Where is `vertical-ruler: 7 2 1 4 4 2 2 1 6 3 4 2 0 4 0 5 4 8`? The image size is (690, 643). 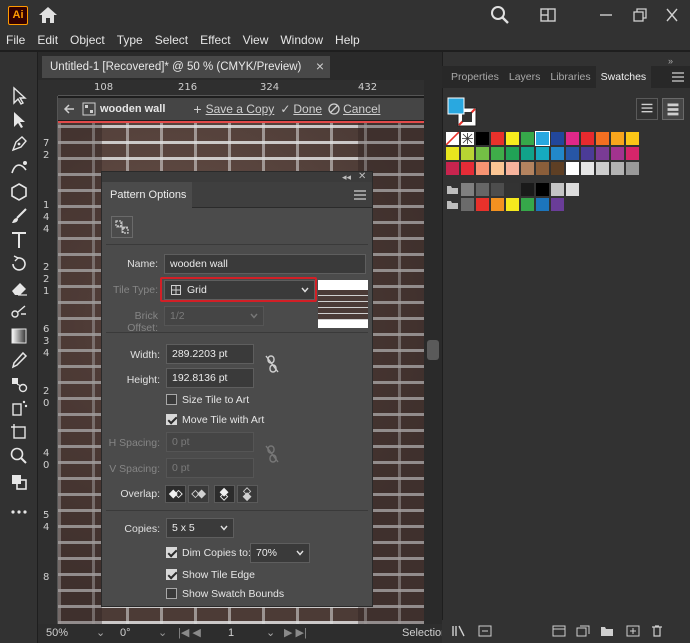 vertical-ruler: 7 2 1 4 4 2 2 1 6 3 4 2 0 4 0 5 4 8 is located at coordinates (48, 360).